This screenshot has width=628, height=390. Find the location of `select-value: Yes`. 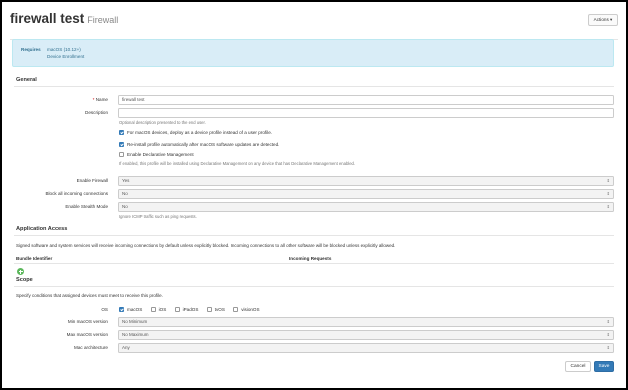

select-value: Yes is located at coordinates (126, 180).